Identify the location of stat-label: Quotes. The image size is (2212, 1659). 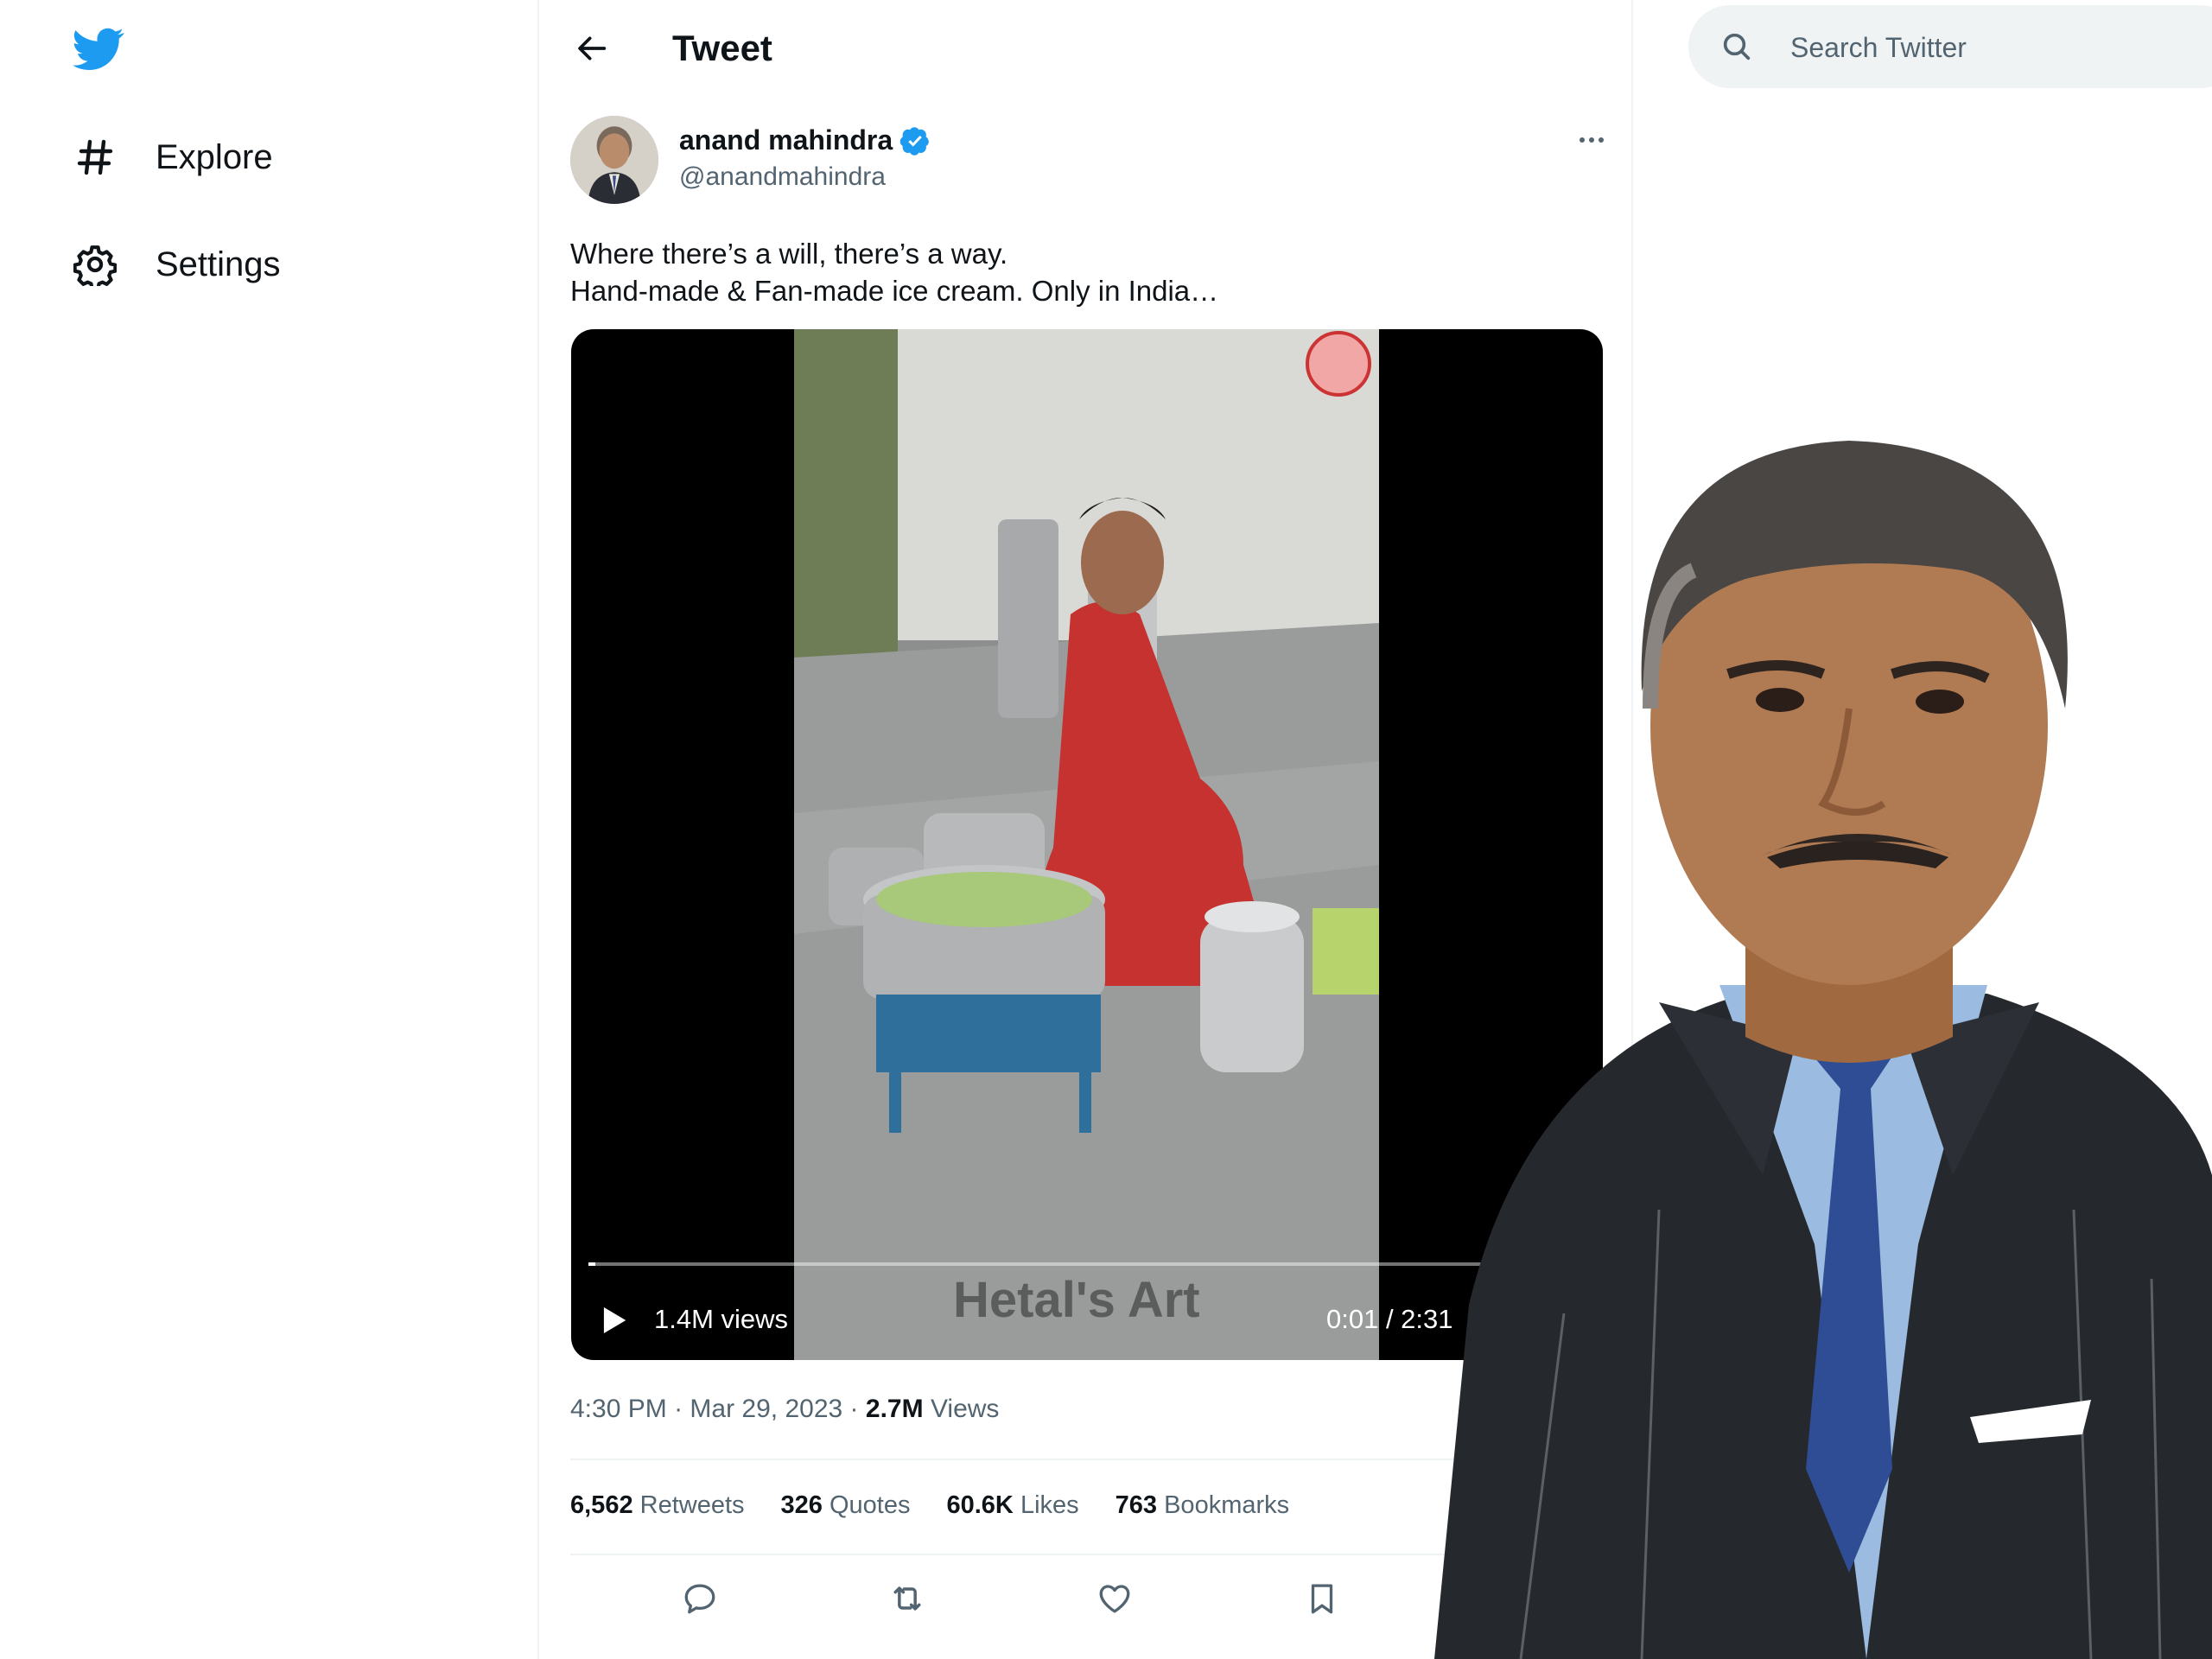
(870, 1505).